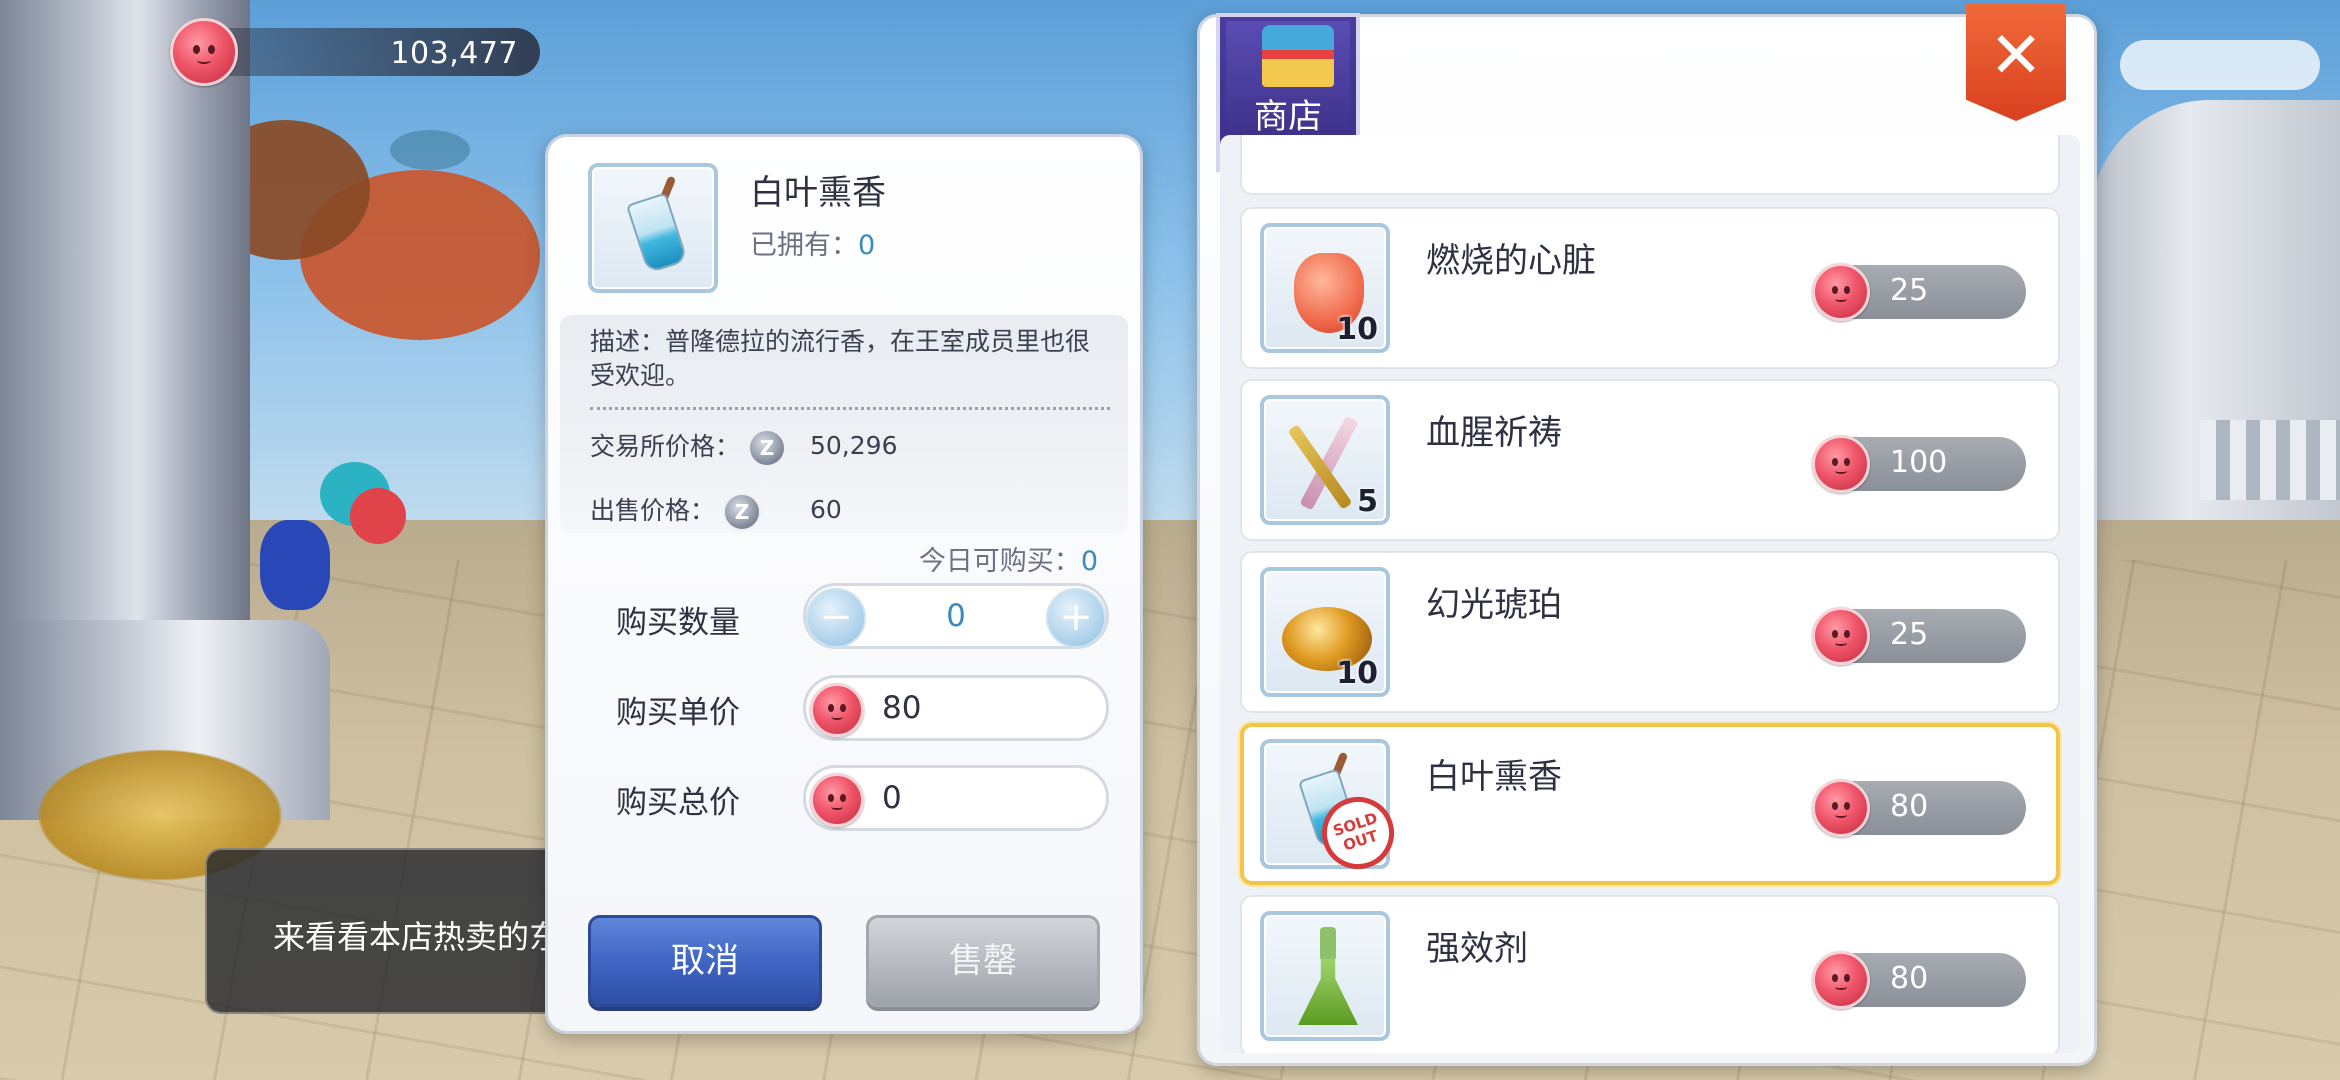 This screenshot has height=1080, width=2340. I want to click on daily-limit: 今日可购买：0, so click(1008, 558).